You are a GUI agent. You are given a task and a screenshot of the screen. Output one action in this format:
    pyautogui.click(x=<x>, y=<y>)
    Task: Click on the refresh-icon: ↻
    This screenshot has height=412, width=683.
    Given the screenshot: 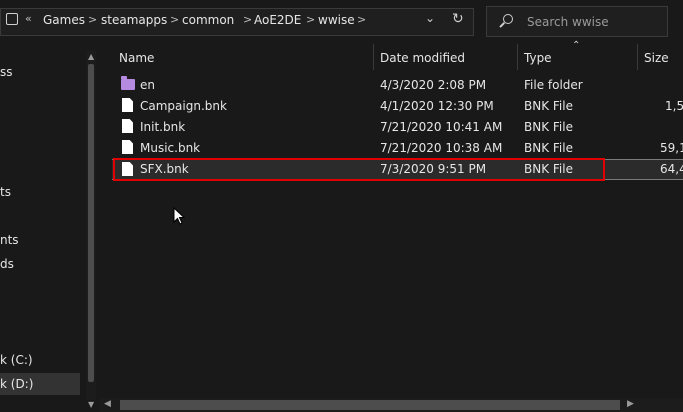 What is the action you would take?
    pyautogui.click(x=458, y=19)
    